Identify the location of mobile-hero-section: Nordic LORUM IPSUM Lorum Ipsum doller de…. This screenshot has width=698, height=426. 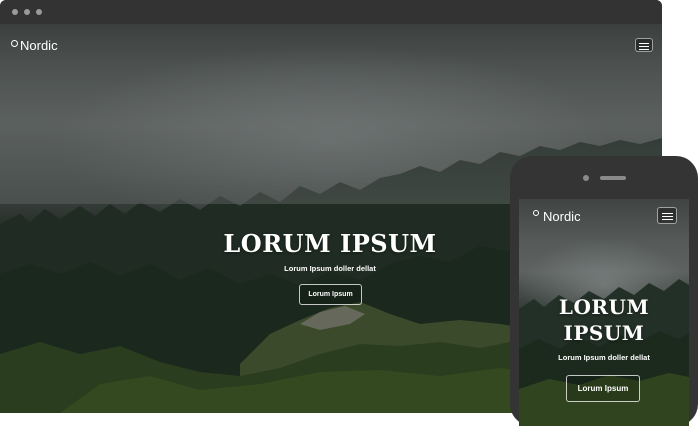
(604, 312).